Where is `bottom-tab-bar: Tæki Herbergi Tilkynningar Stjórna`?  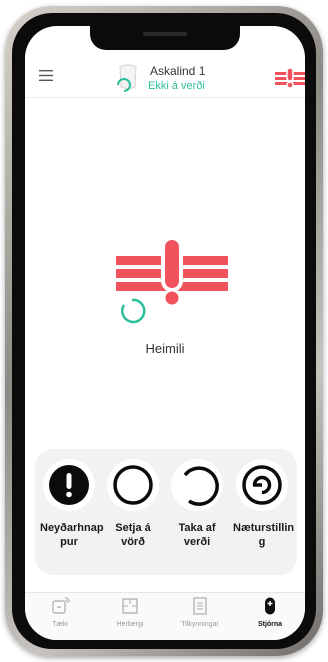 bottom-tab-bar: Tæki Herbergi Tilkynningar Stjórna is located at coordinates (165, 616).